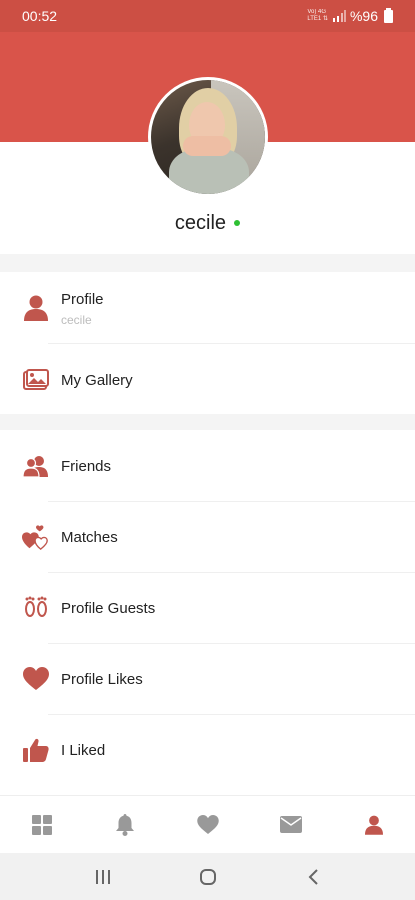 This screenshot has height=900, width=415. I want to click on menu-item-label: Profile Guests, so click(108, 608).